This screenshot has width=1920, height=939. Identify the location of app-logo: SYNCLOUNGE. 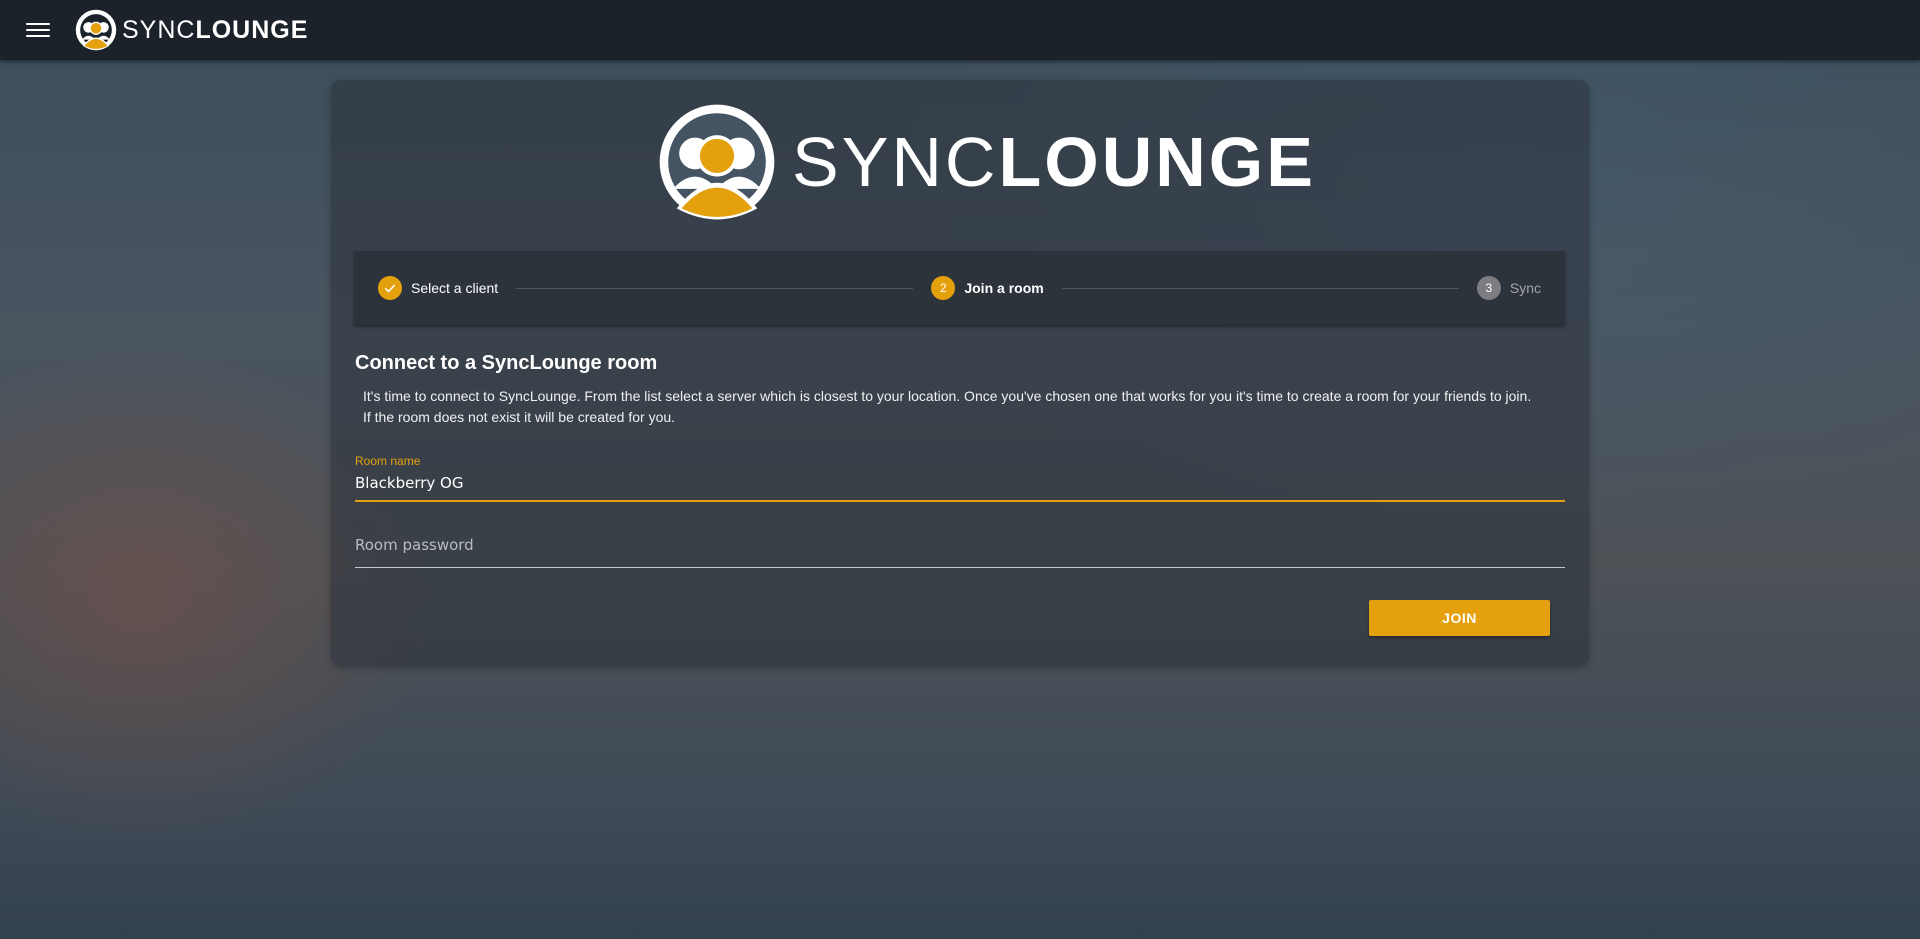
(191, 30).